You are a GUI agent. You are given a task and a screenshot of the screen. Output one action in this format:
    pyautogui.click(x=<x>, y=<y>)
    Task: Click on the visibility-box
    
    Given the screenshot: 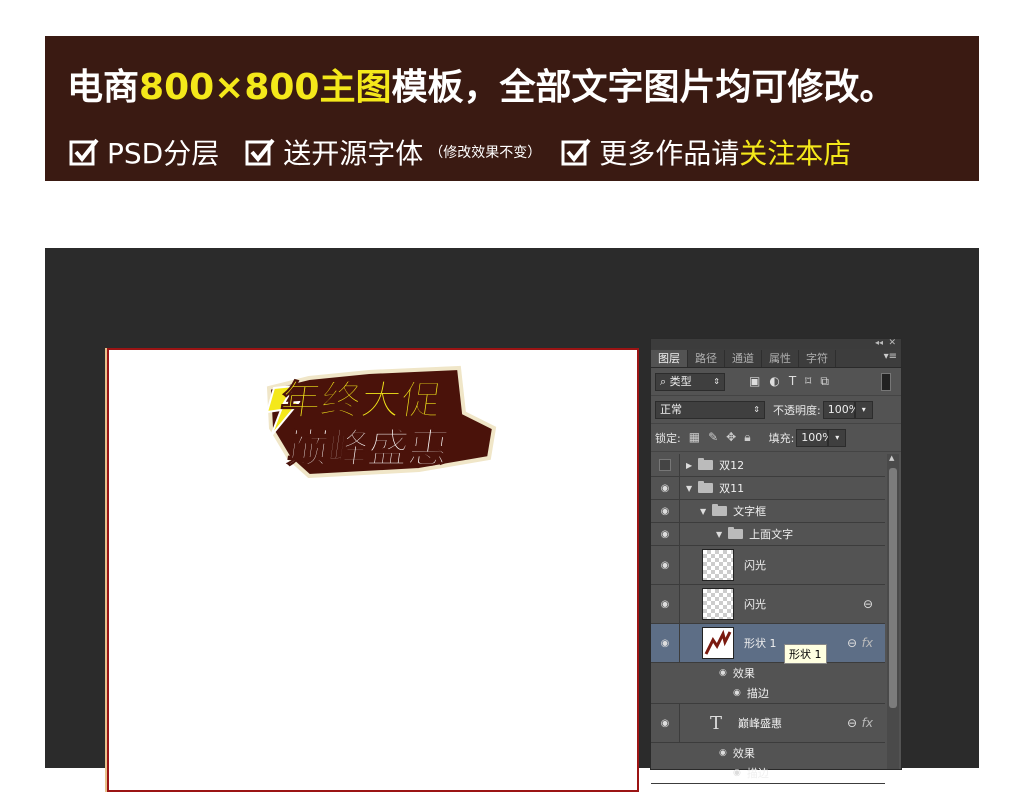 What is the action you would take?
    pyautogui.click(x=665, y=465)
    